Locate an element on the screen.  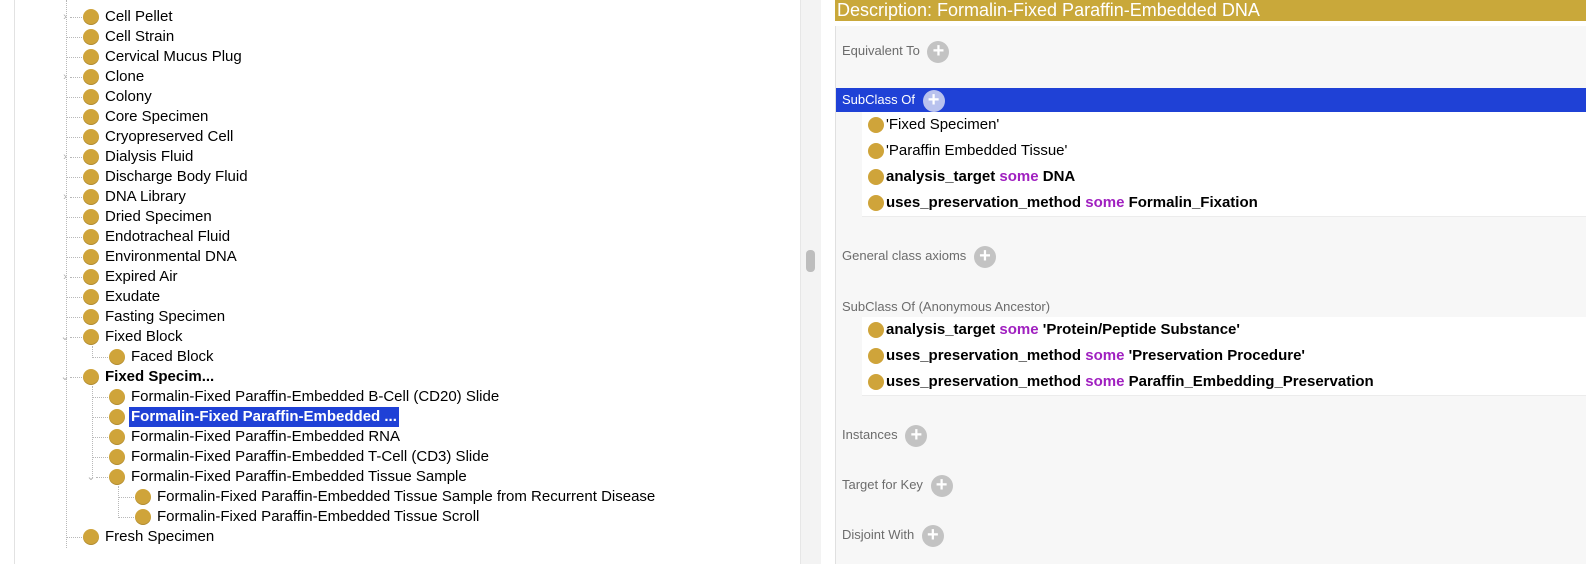
tree-node: › Cell Pellet is located at coordinates (400, 17).